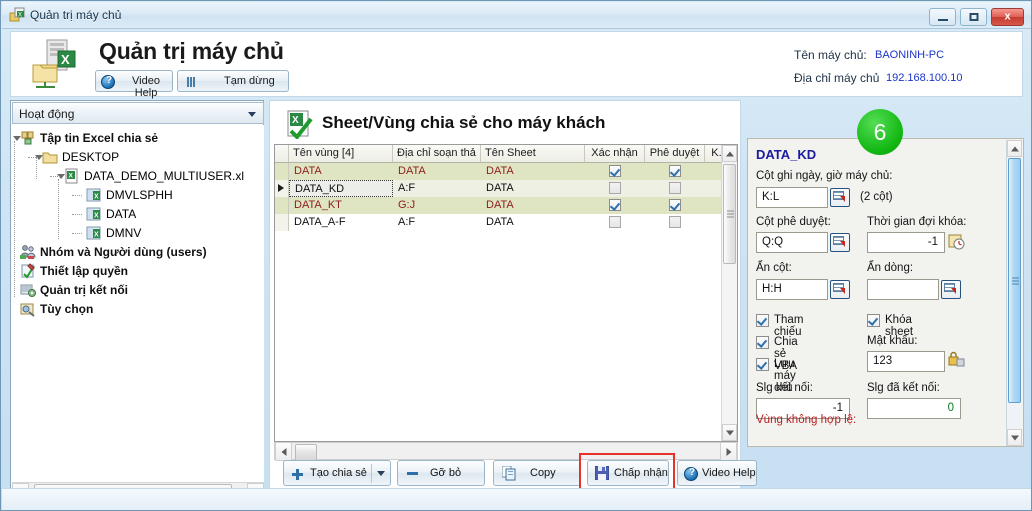 Image resolution: width=1032 pixels, height=511 pixels. Describe the element at coordinates (627, 473) in the screenshot. I see `accept-highlight-ring` at that location.